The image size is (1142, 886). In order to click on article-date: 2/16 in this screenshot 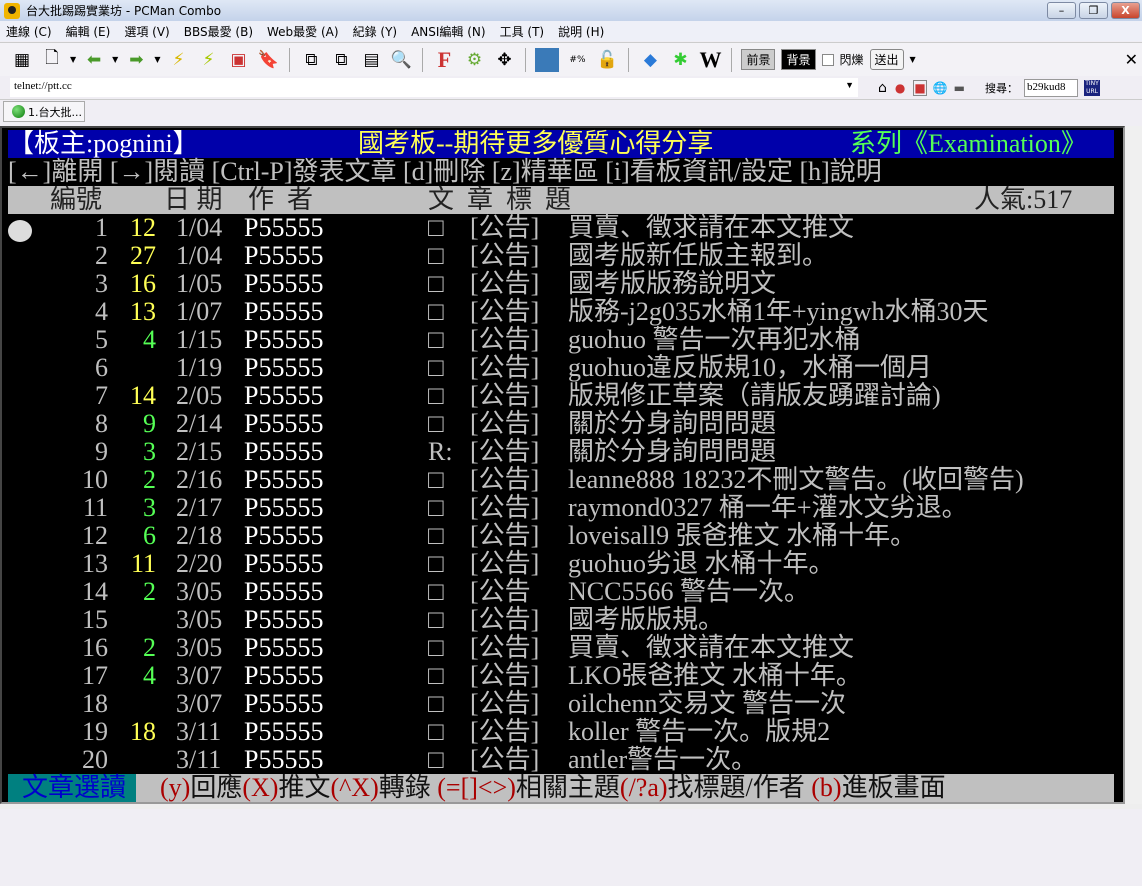, I will do `click(199, 479)`.